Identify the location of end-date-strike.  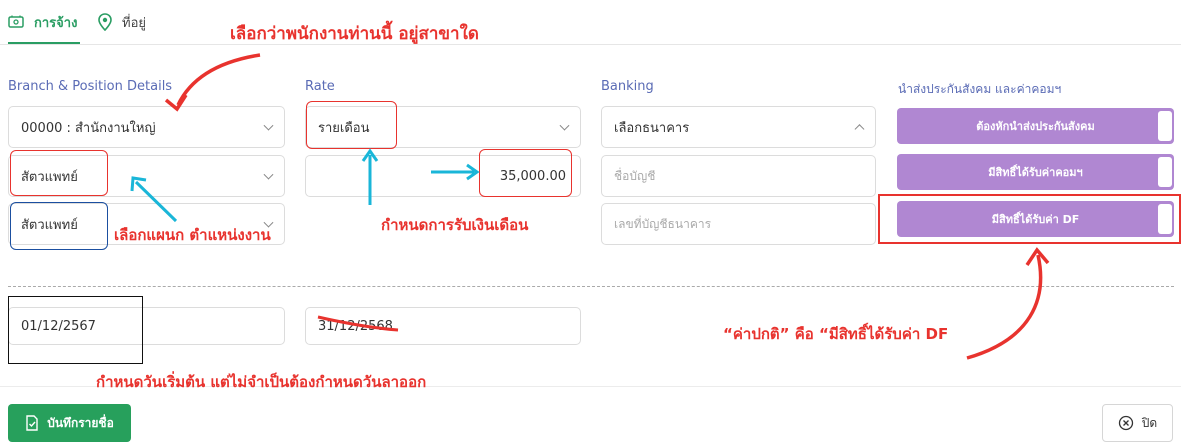
(358, 323).